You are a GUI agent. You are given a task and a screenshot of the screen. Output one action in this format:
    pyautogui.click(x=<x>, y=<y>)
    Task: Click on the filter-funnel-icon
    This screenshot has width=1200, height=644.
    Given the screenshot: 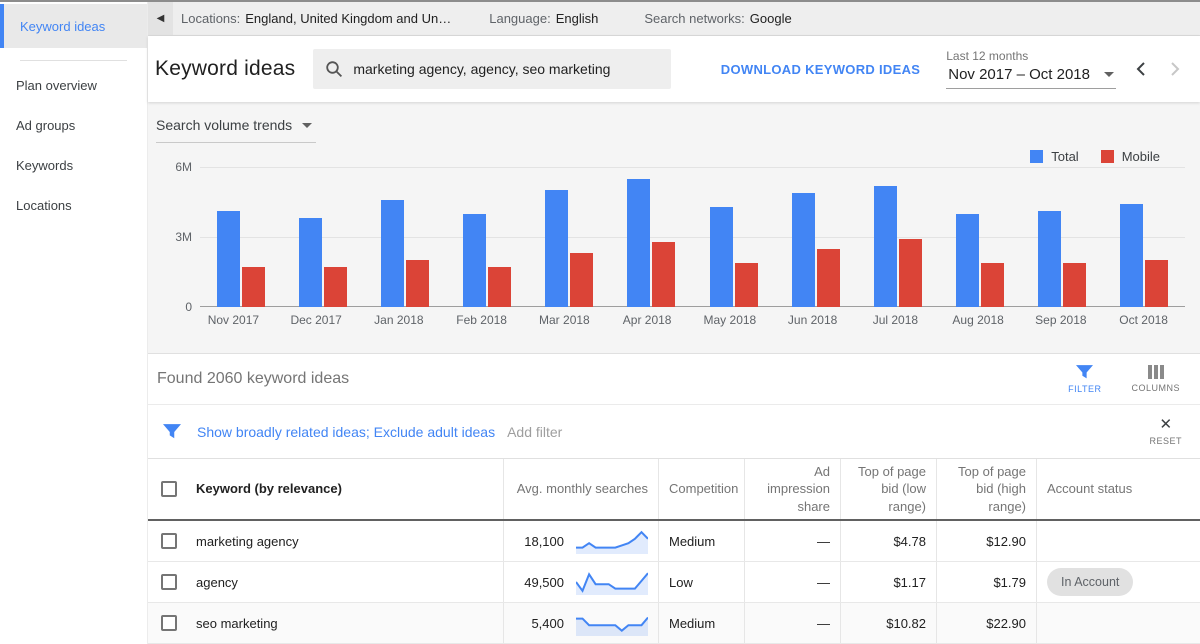 What is the action you would take?
    pyautogui.click(x=1085, y=371)
    